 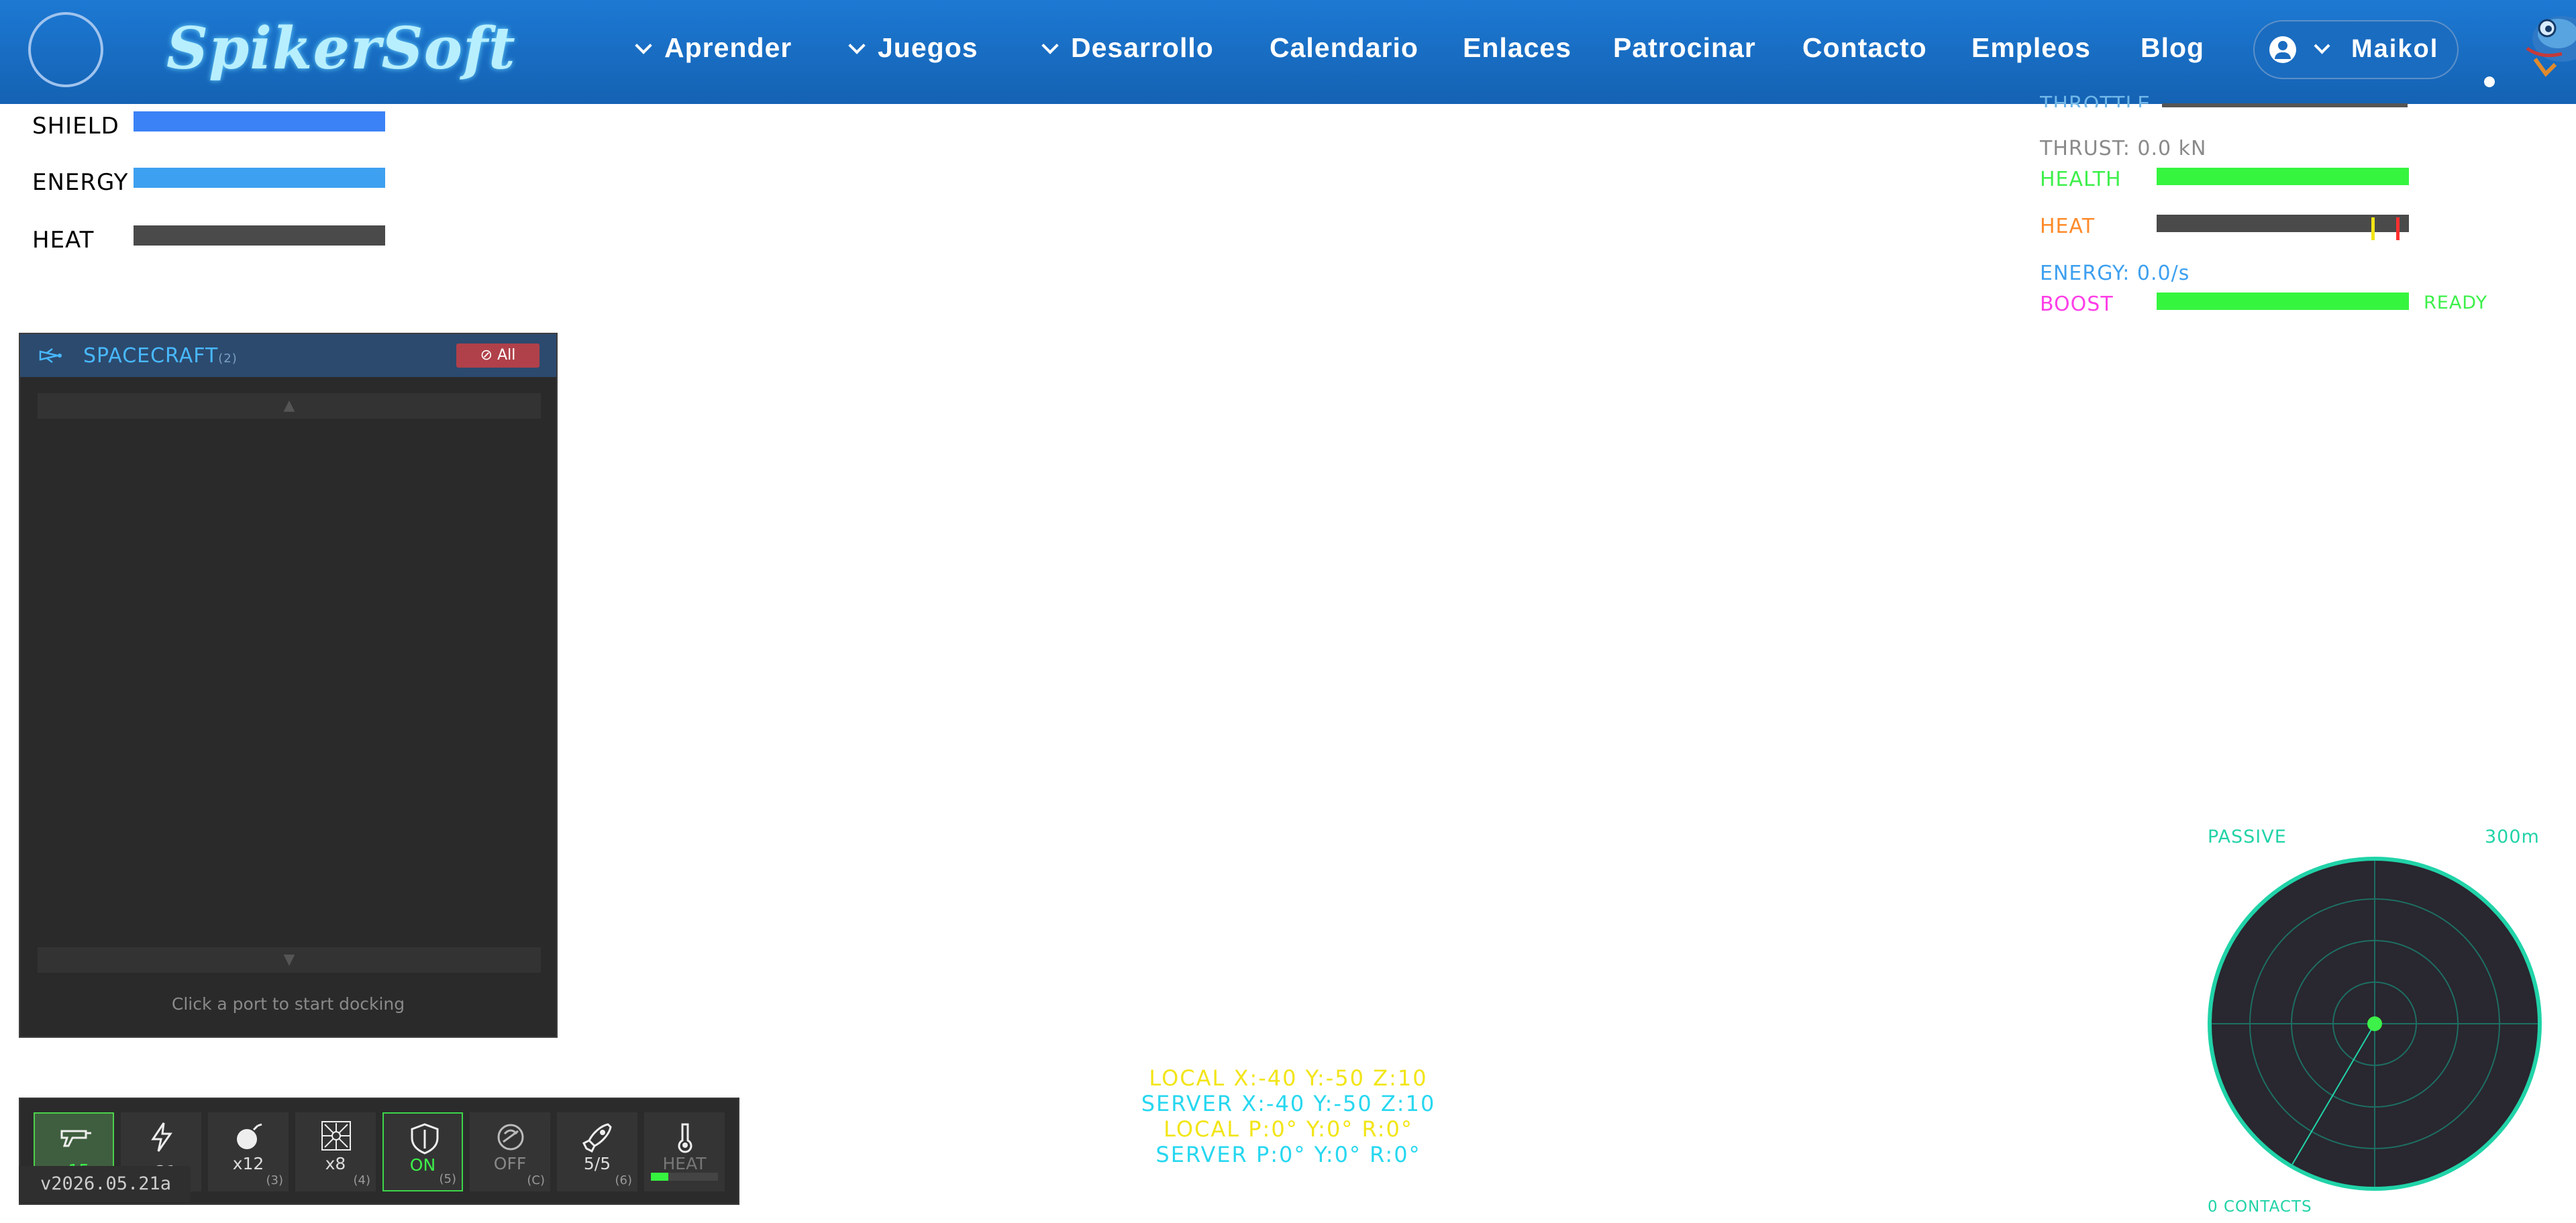 What do you see at coordinates (1288, 1129) in the screenshot?
I see `local-rotation: LOCAL P:0° Y:0° R:0°` at bounding box center [1288, 1129].